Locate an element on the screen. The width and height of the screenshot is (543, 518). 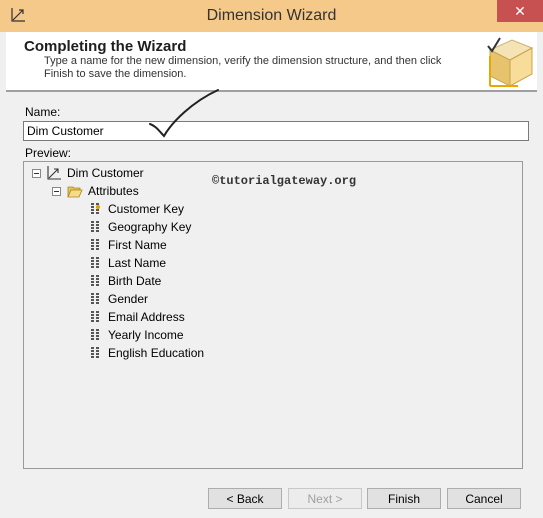
key-attribute-icon is located at coordinates (95, 208).